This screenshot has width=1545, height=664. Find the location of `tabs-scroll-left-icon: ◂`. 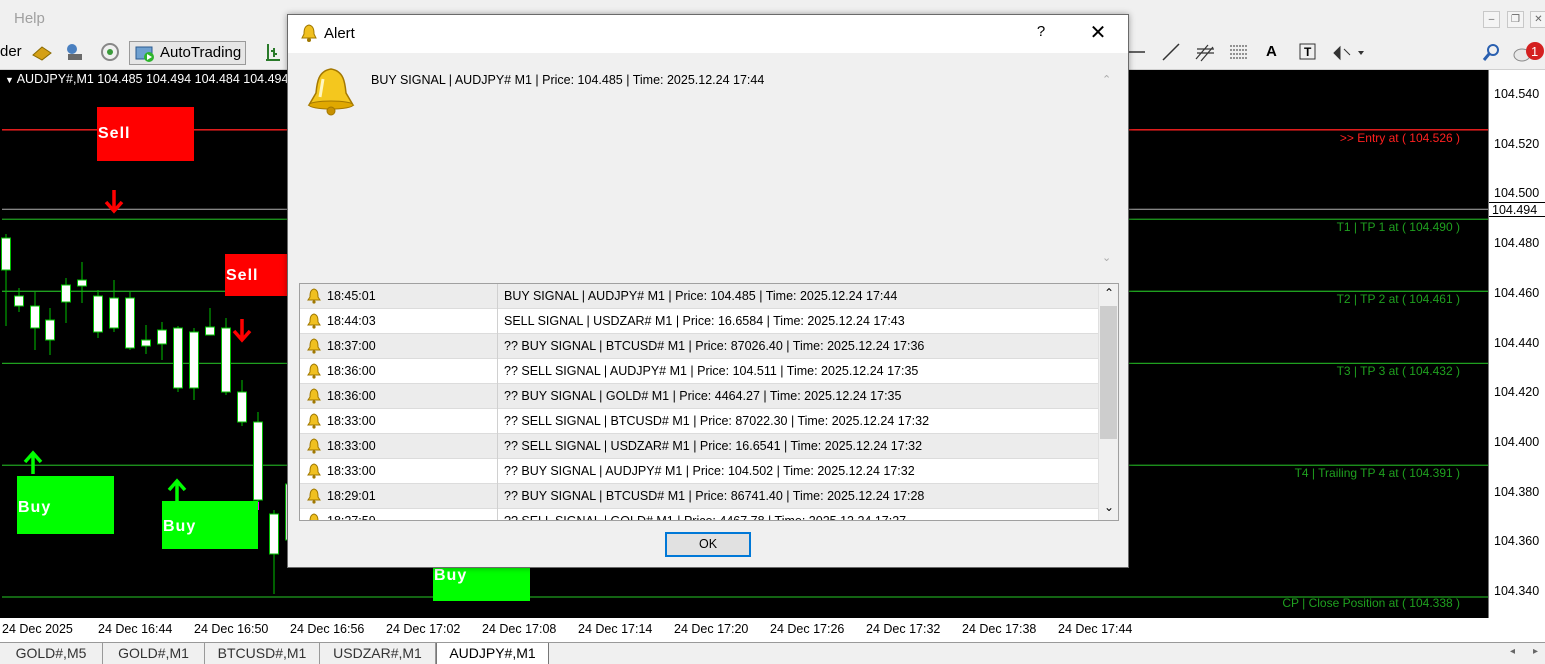

tabs-scroll-left-icon: ◂ is located at coordinates (1512, 651).